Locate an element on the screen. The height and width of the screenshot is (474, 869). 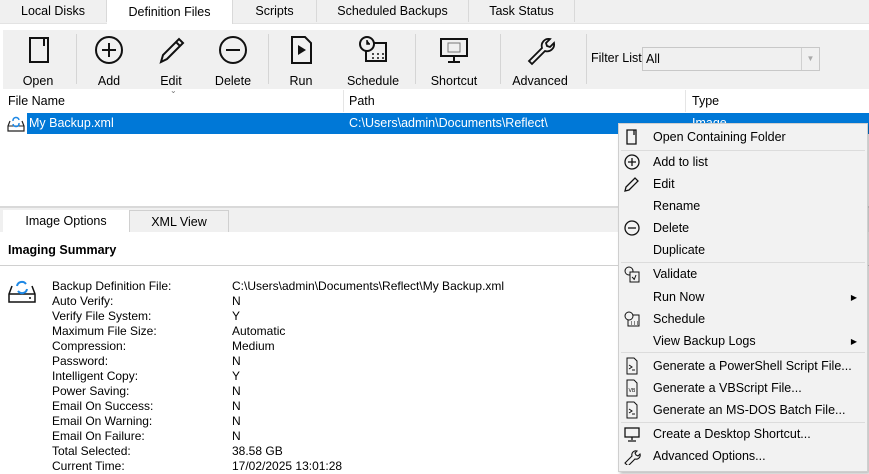
add-icon is located at coordinates (632, 162).